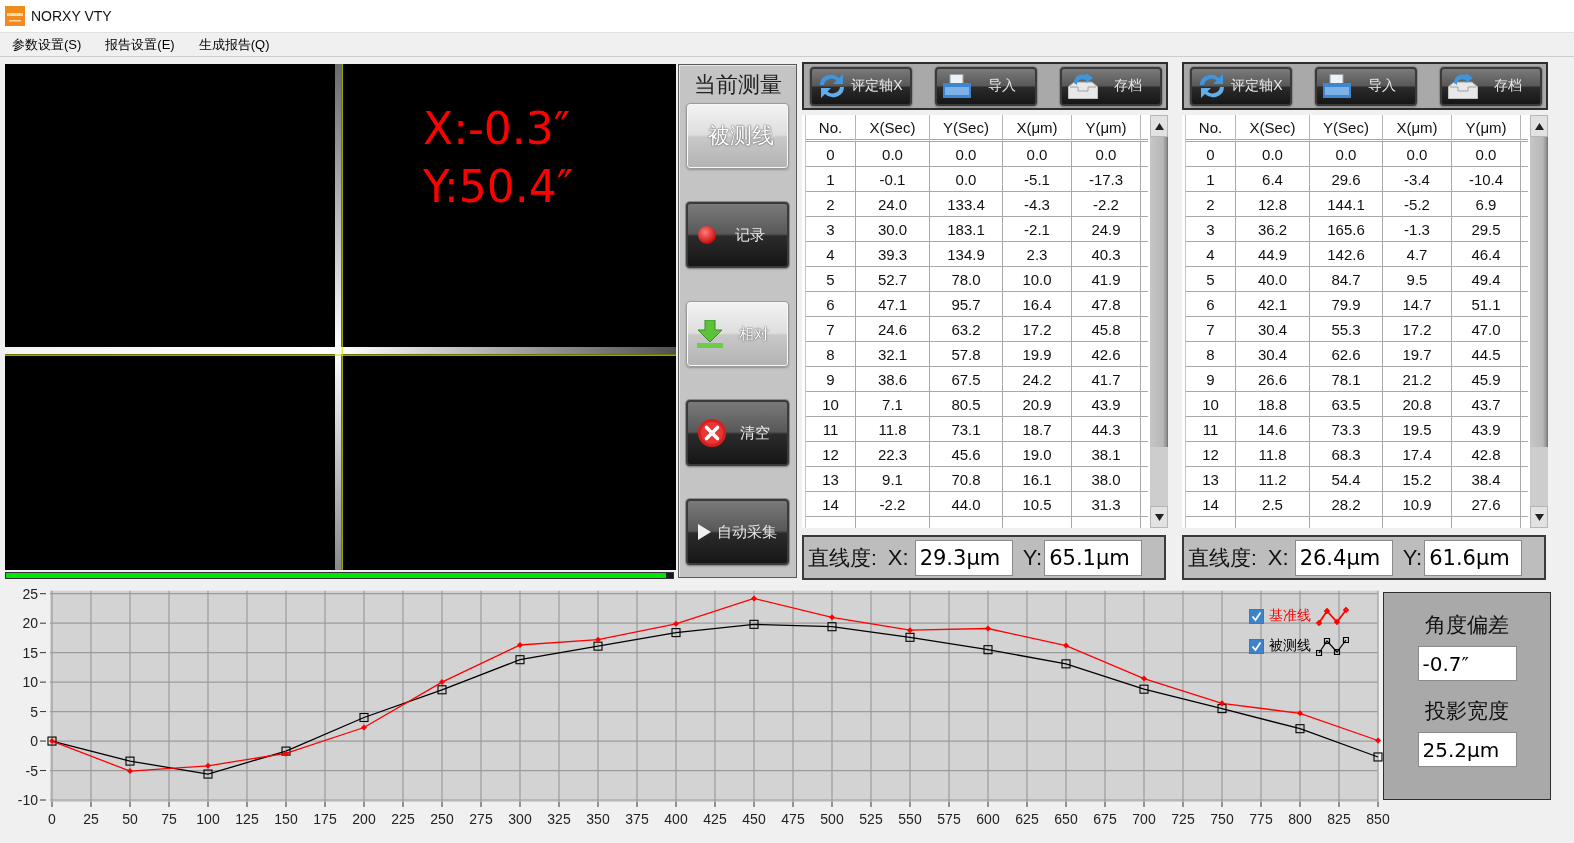 The width and height of the screenshot is (1574, 843). Describe the element at coordinates (831, 128) in the screenshot. I see `column-header: No.` at that location.